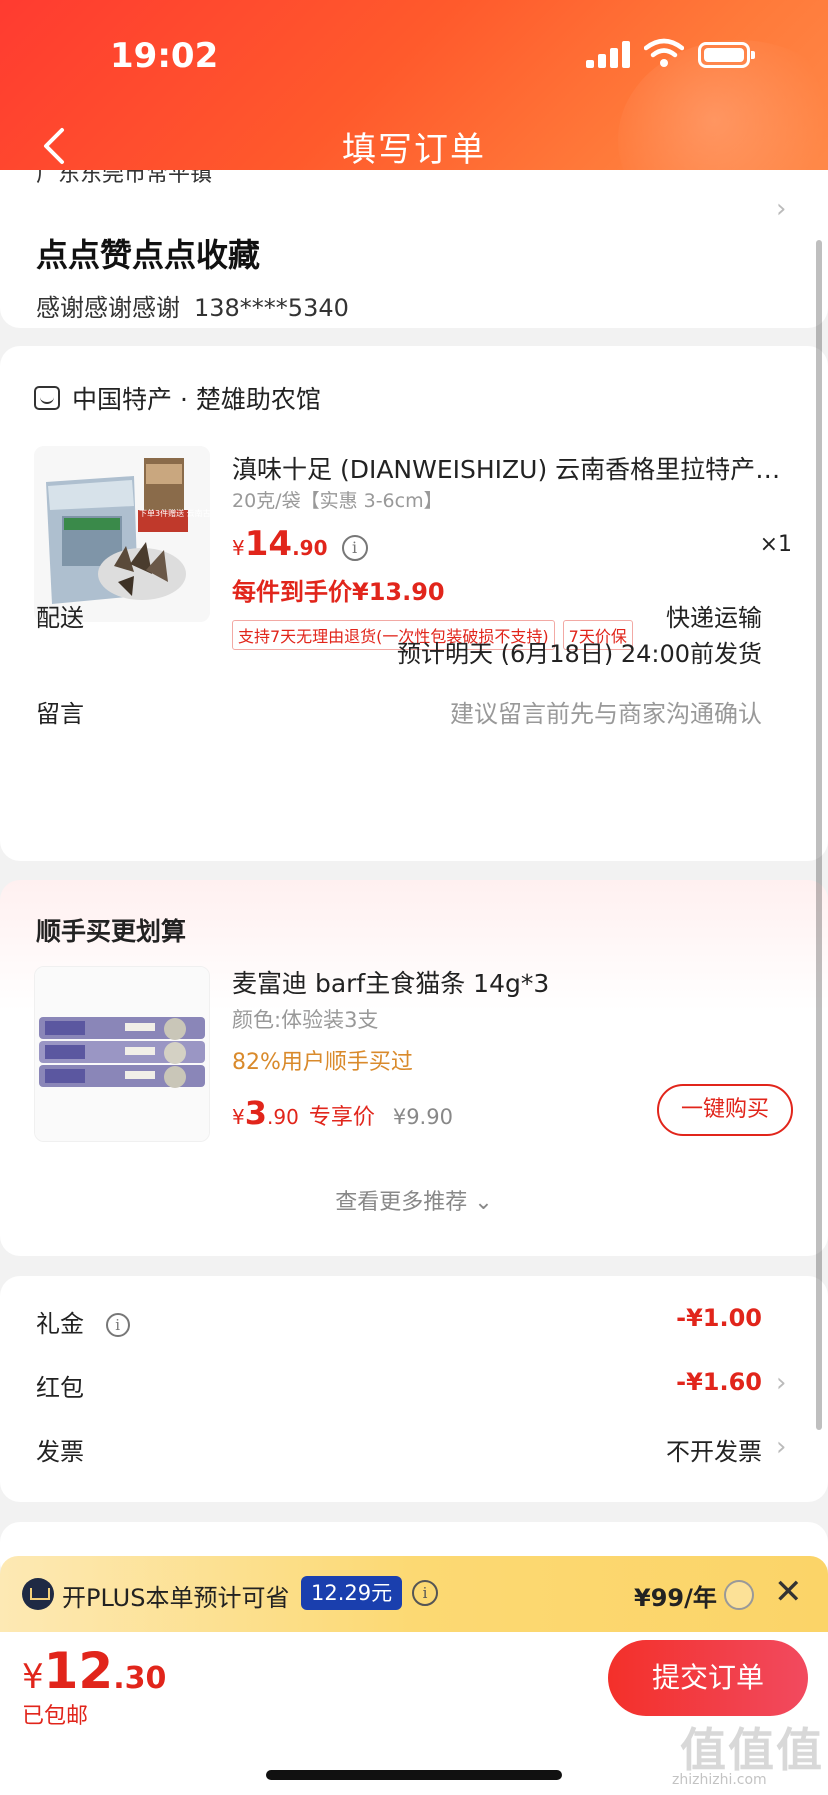  Describe the element at coordinates (78, 1671) in the screenshot. I see `total-integer: 12` at that location.